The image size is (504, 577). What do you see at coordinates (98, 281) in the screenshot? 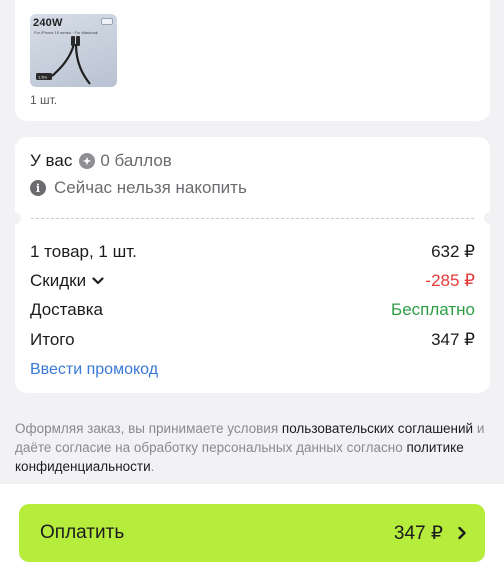
I see `chevron-down-icon` at bounding box center [98, 281].